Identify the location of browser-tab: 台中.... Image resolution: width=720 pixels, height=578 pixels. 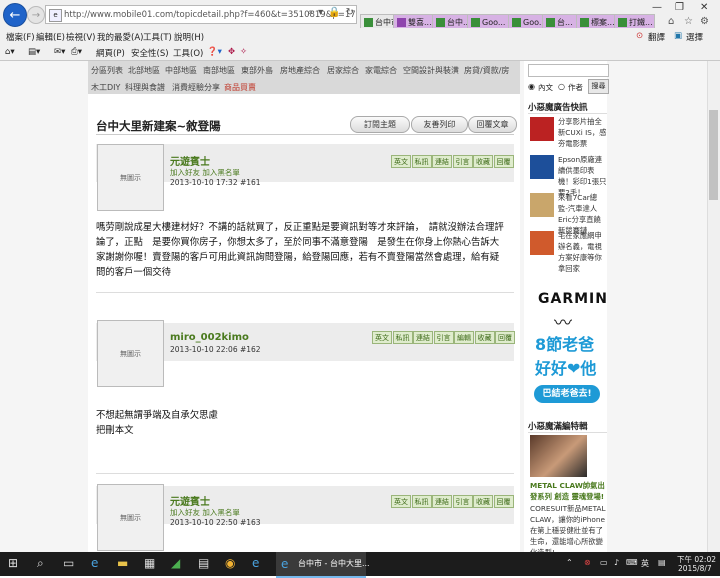
(451, 21).